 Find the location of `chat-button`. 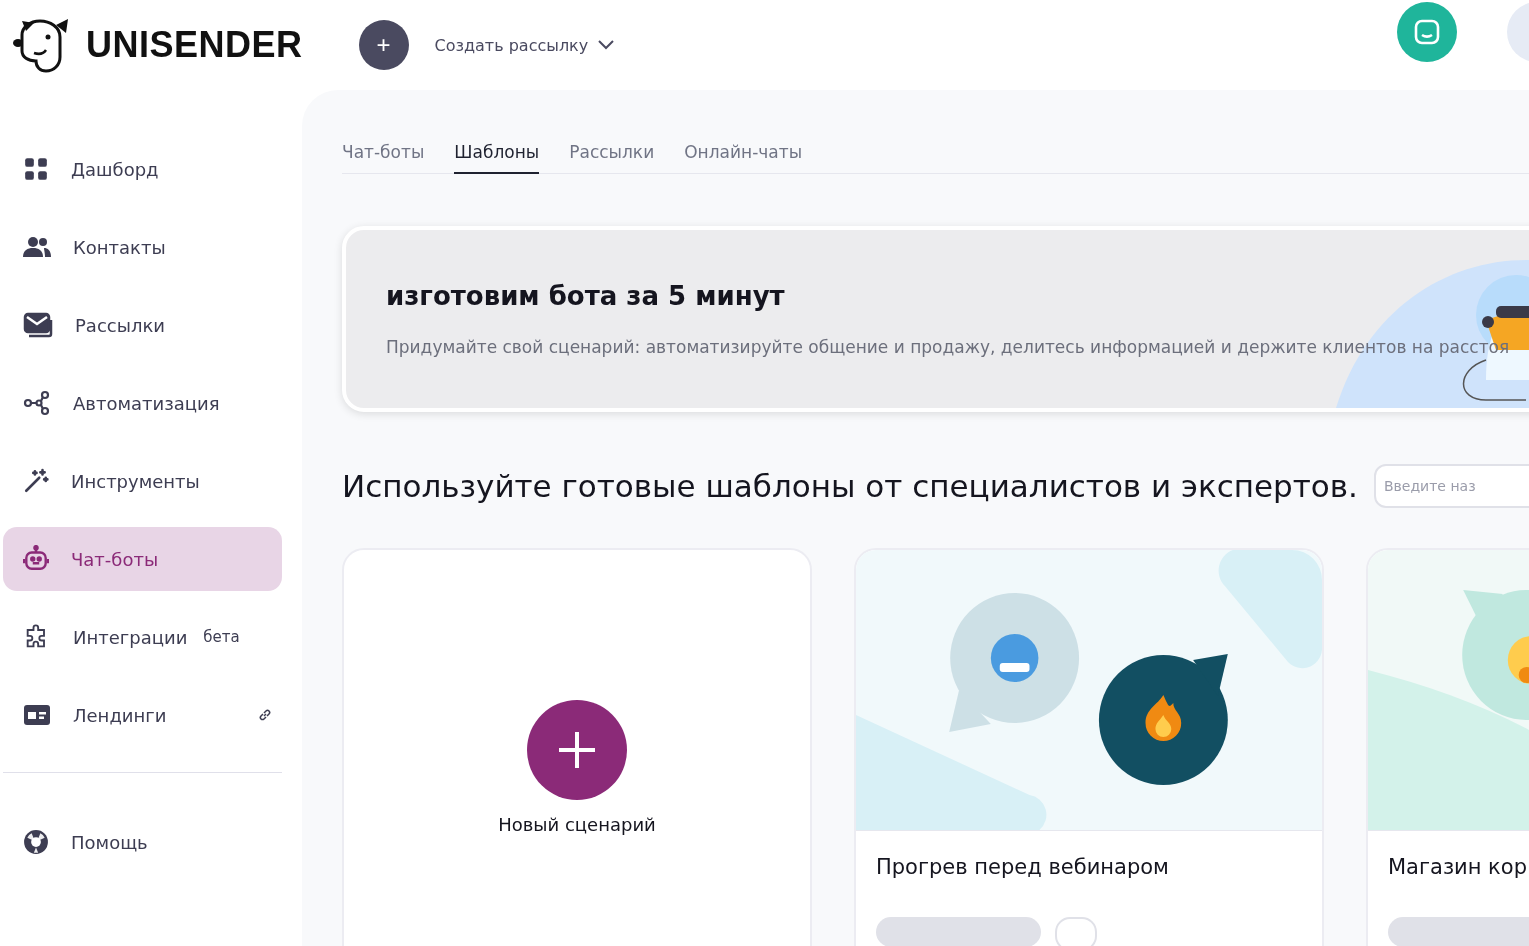

chat-button is located at coordinates (1427, 32).